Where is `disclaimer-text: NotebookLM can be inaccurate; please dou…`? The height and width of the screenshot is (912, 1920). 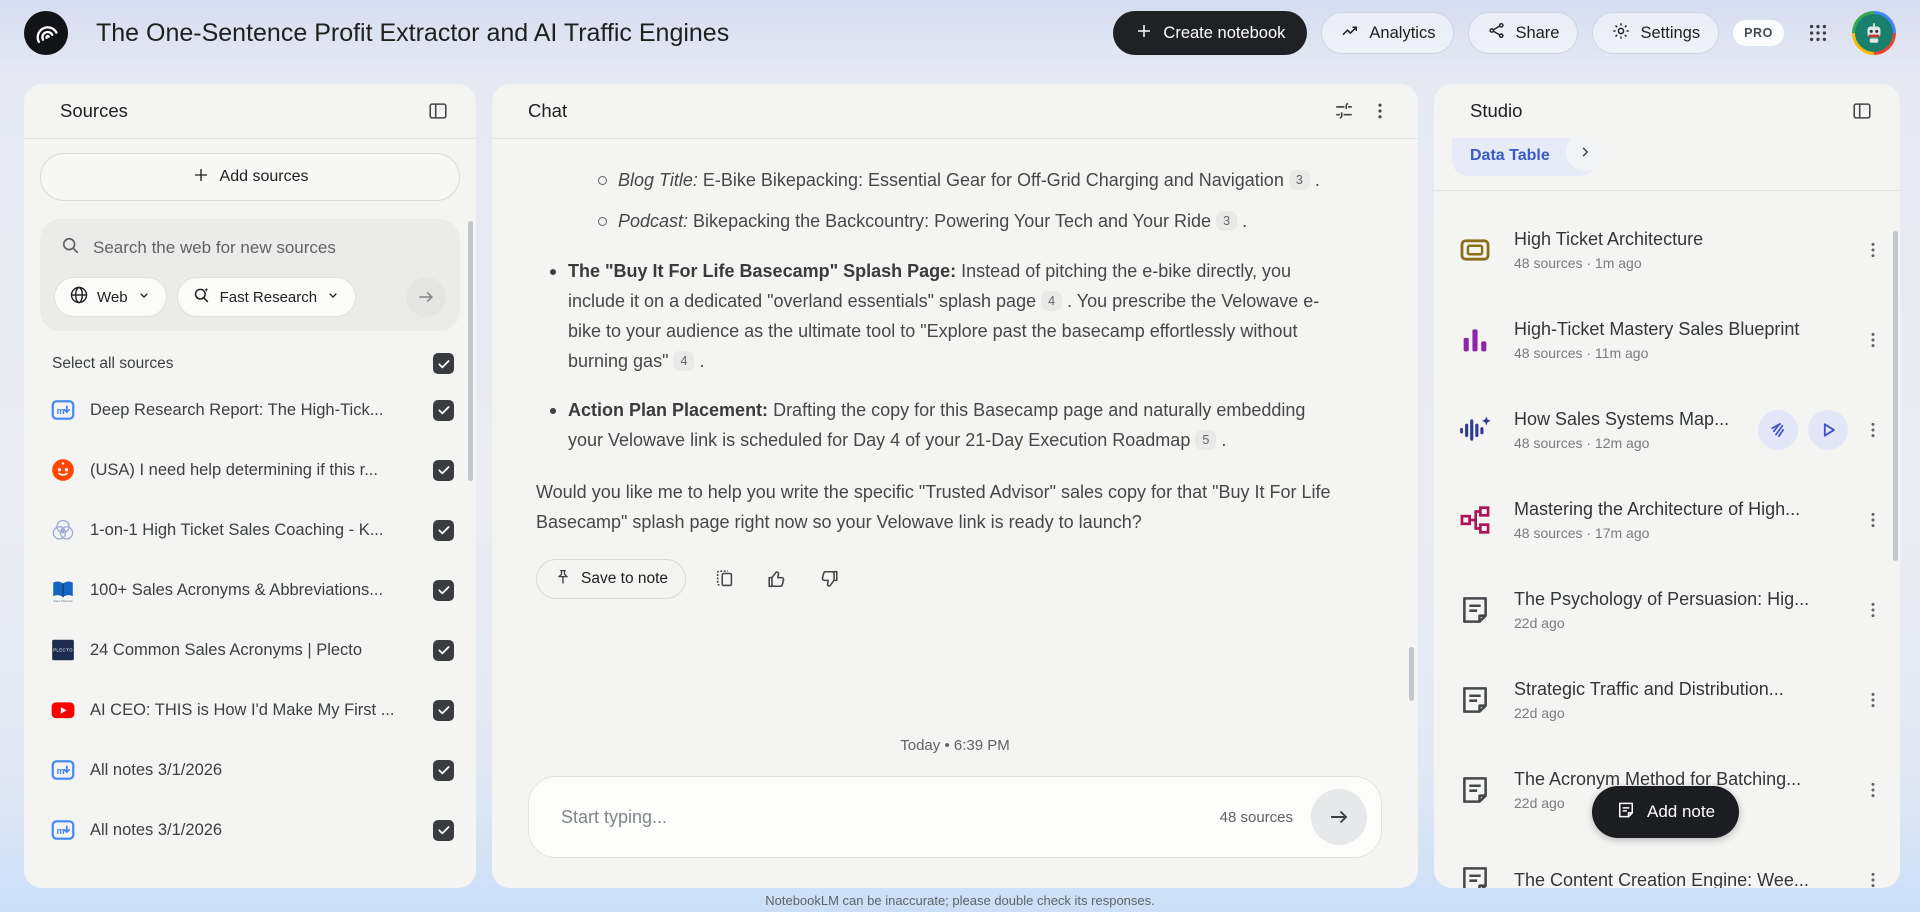
disclaimer-text: NotebookLM can be inaccurate; please dou… is located at coordinates (960, 900).